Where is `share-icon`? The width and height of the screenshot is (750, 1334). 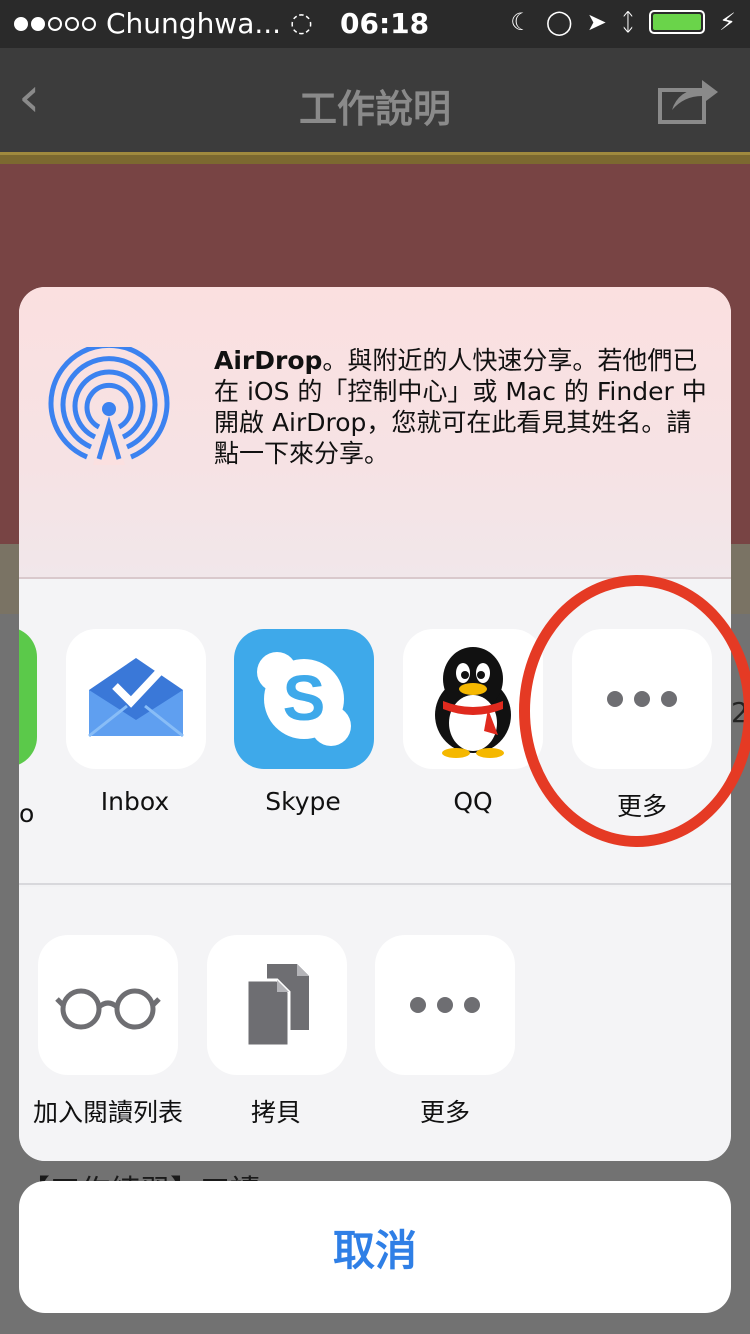
share-icon is located at coordinates (689, 100).